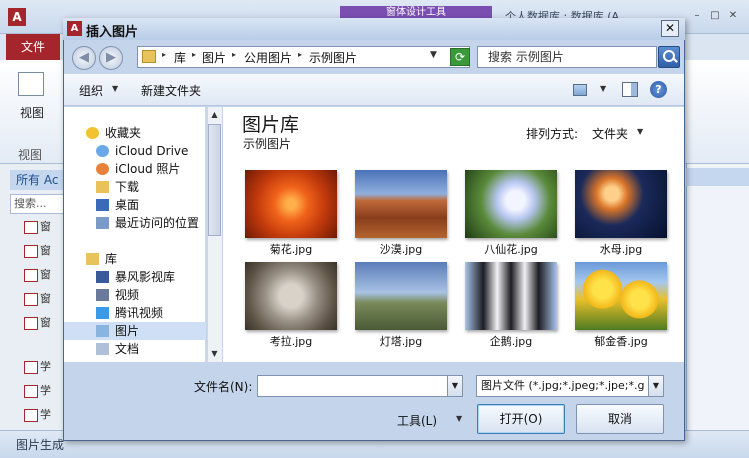 This screenshot has width=749, height=458. I want to click on file-name-label: 文件名(N):, so click(223, 387).